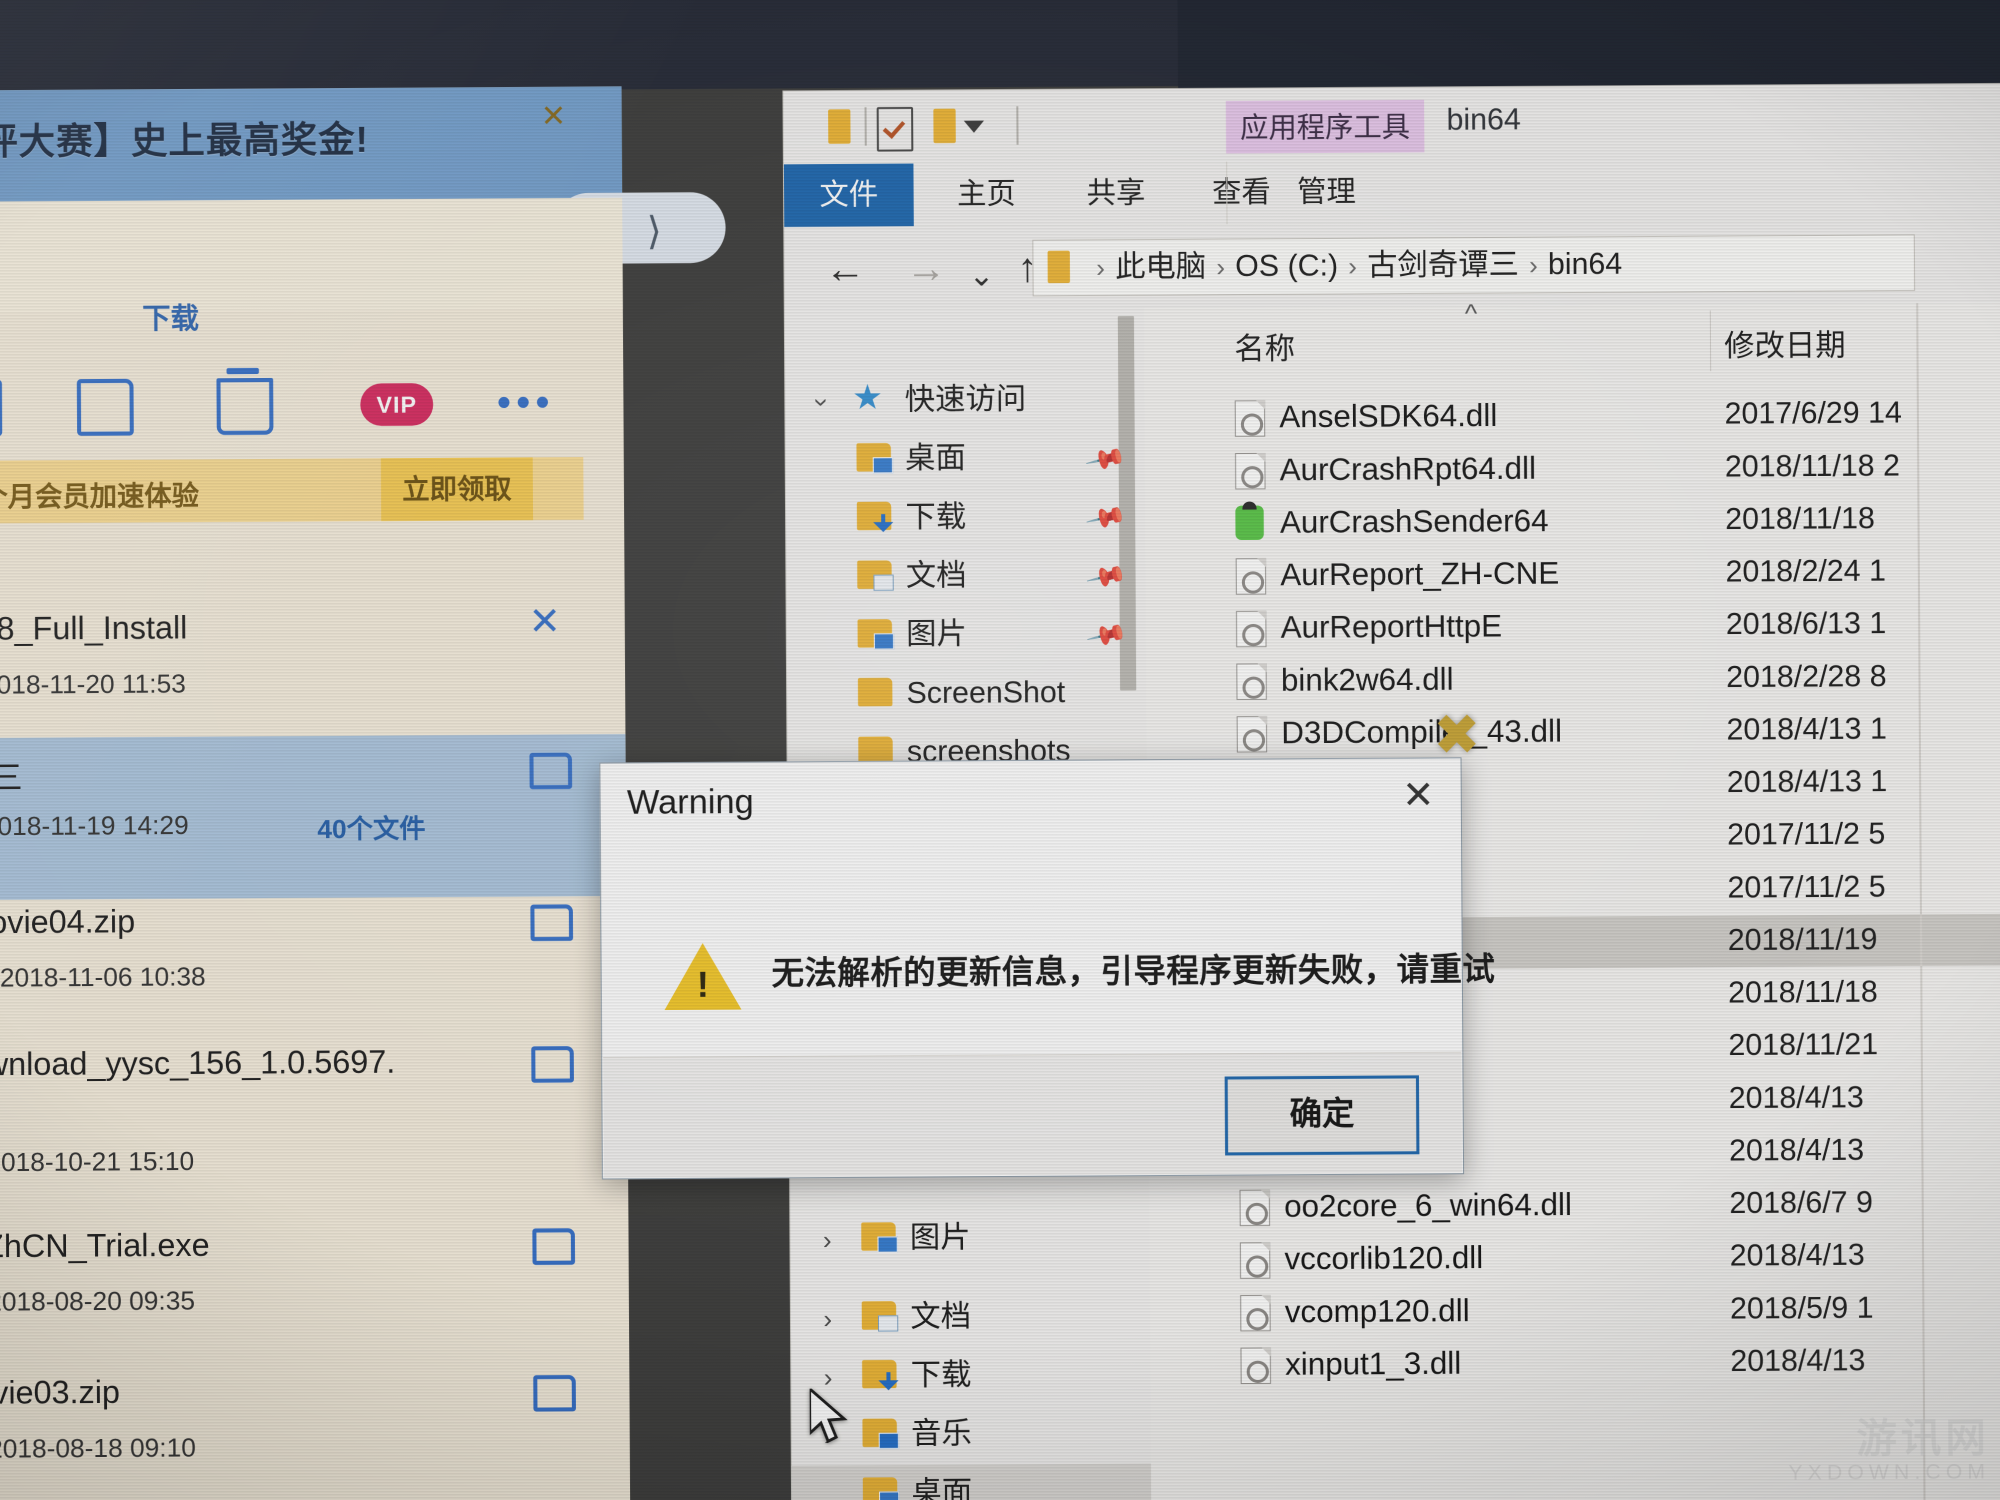 The image size is (2000, 1500). I want to click on breadcrumb-item: 此电脑, so click(1160, 267).